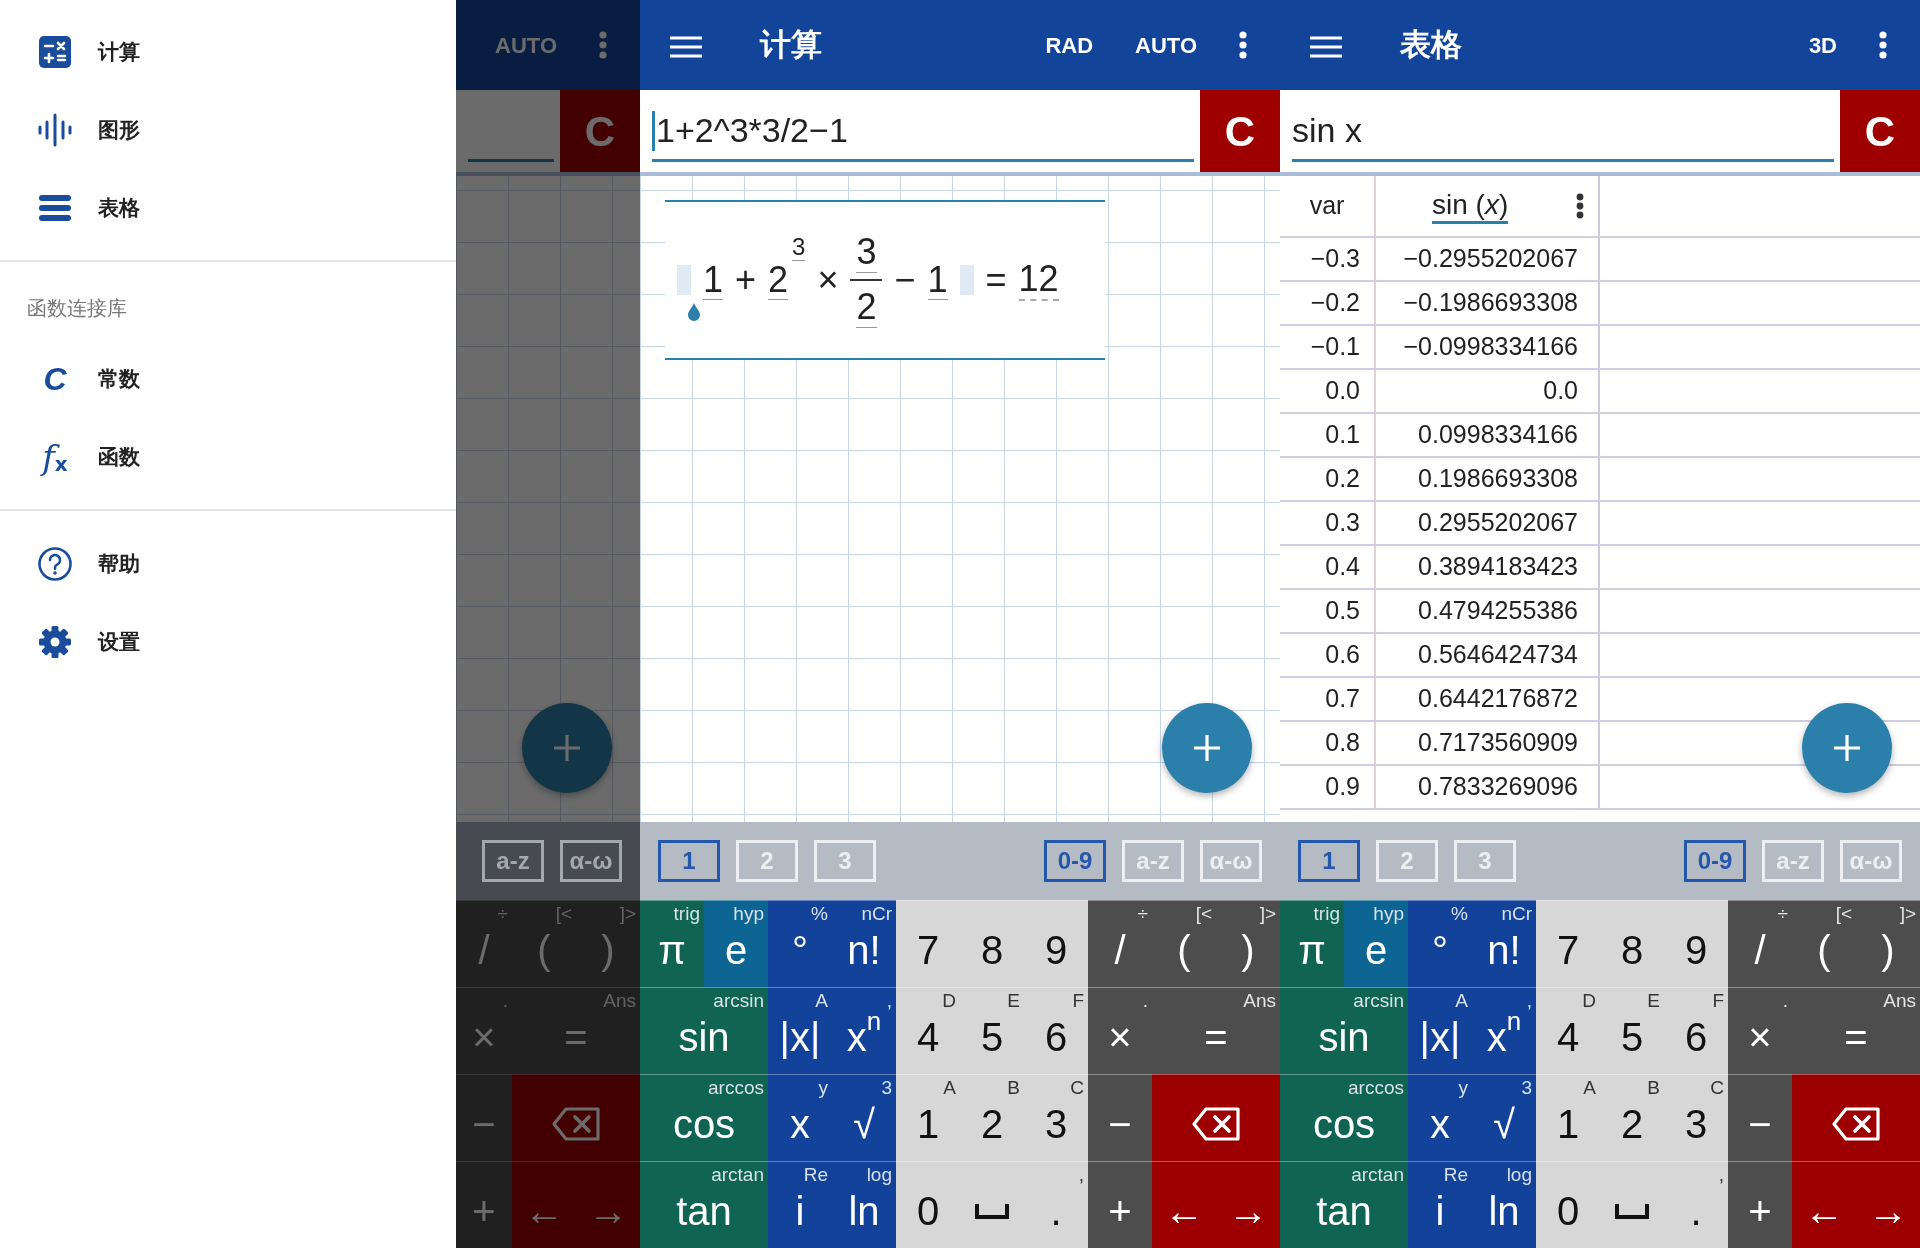 Image resolution: width=1920 pixels, height=1248 pixels. What do you see at coordinates (1166, 45) in the screenshot?
I see `toolbar-button: AUTO` at bounding box center [1166, 45].